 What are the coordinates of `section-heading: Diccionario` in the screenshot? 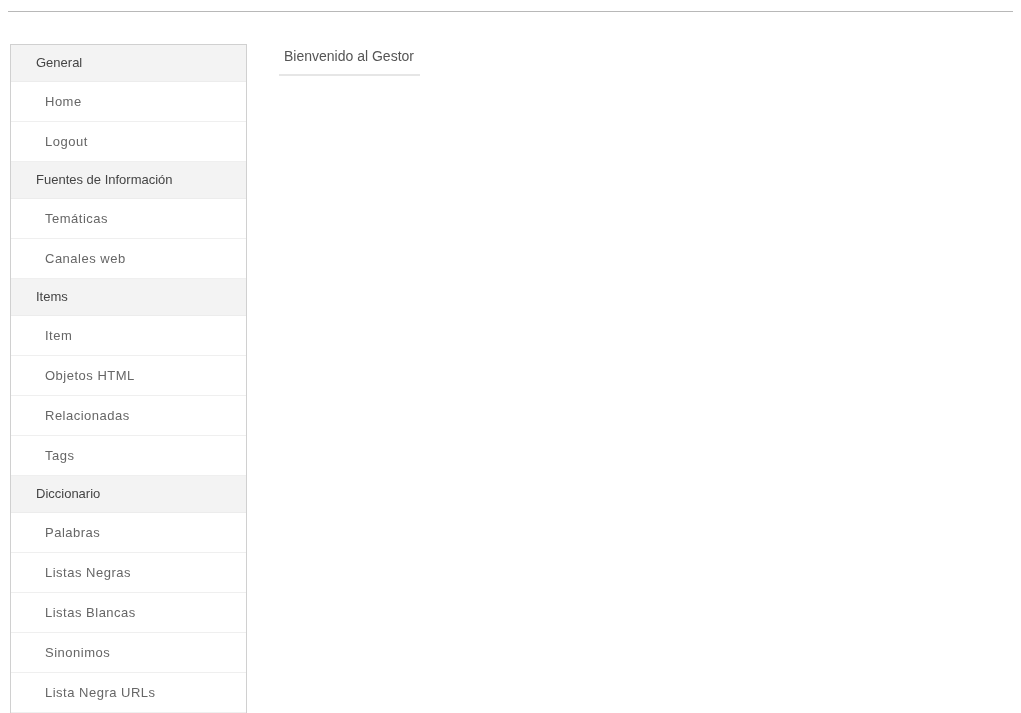 It's located at (128, 494).